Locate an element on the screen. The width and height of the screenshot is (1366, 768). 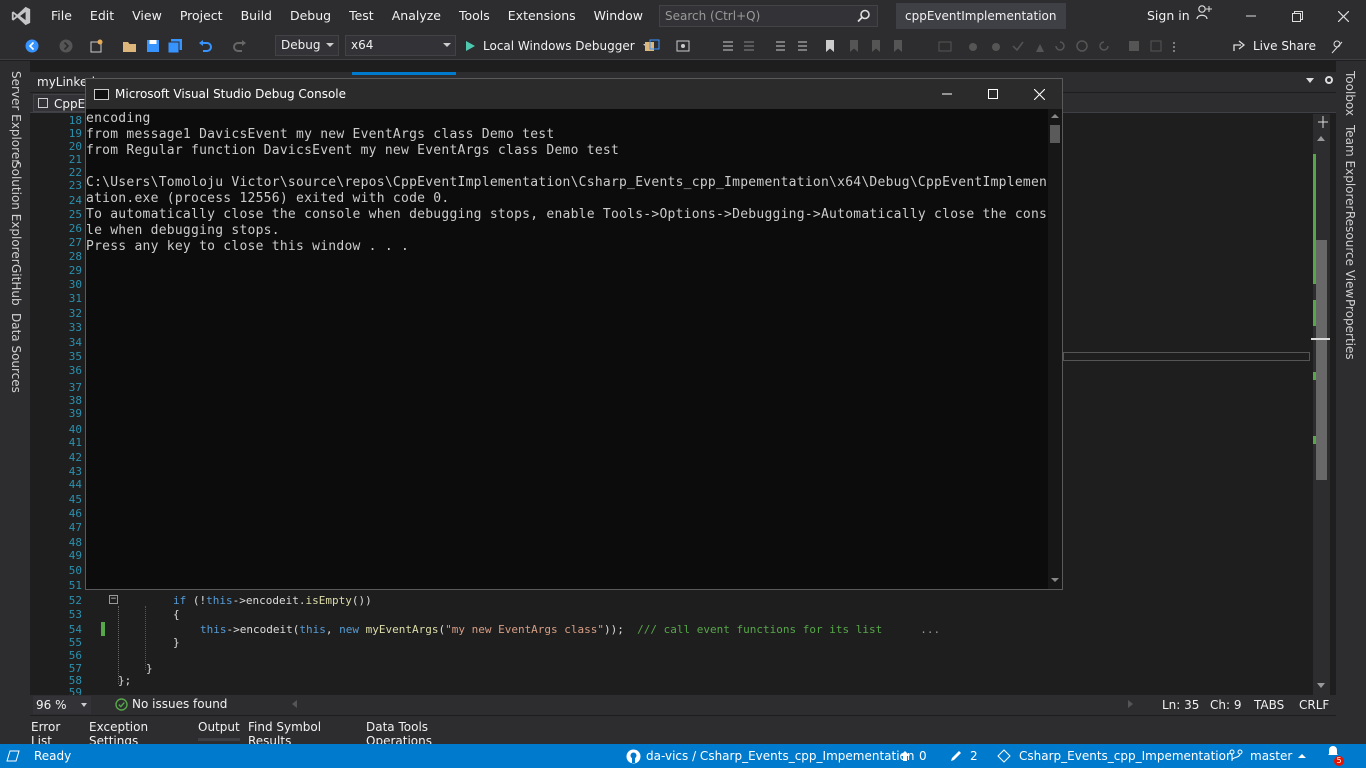
forward-navigation-icon is located at coordinates (66, 46).